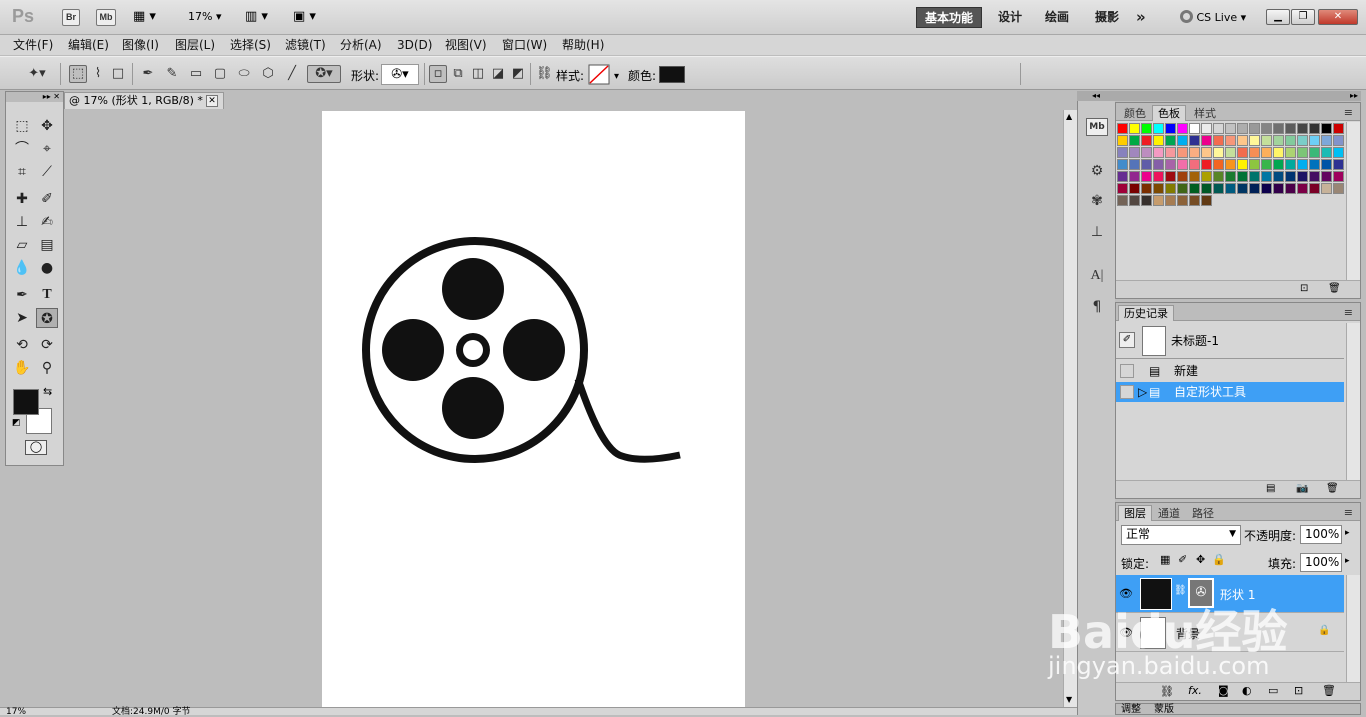 The width and height of the screenshot is (1366, 717). Describe the element at coordinates (210, 18) in the screenshot. I see `zoom-level-dropdown: 17% ▾` at that location.